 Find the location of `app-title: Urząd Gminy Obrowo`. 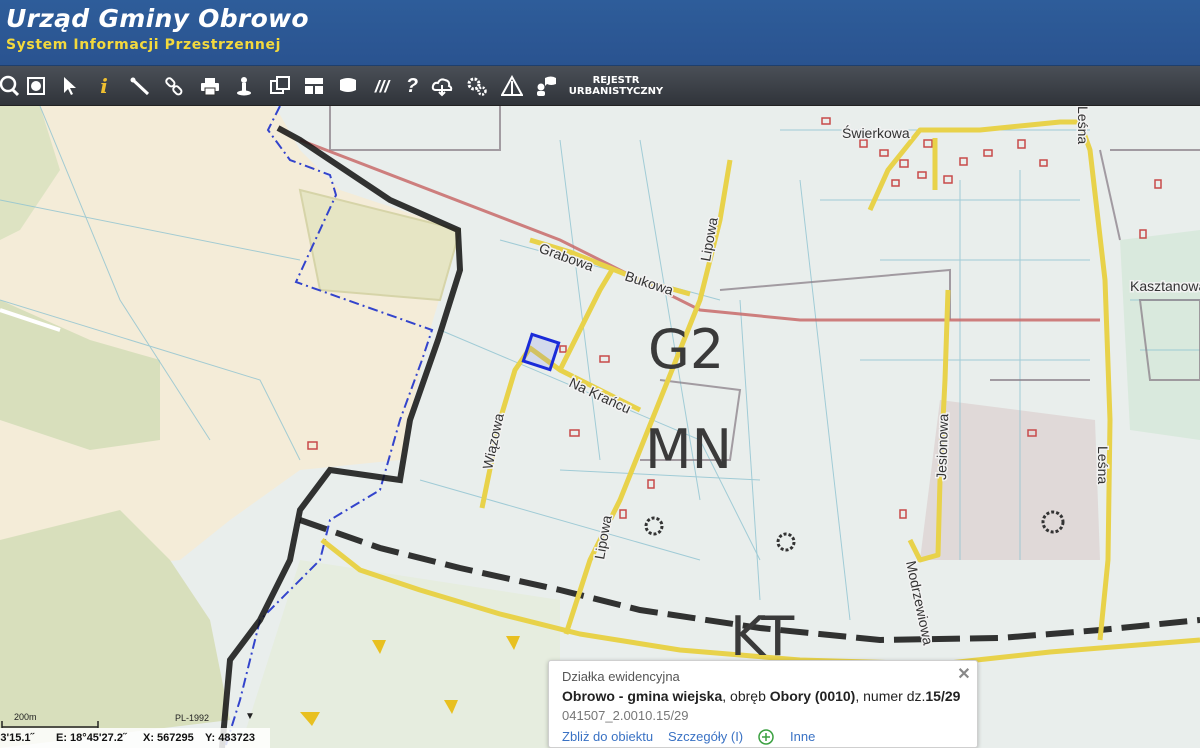

app-title: Urząd Gminy Obrowo is located at coordinates (157, 18).